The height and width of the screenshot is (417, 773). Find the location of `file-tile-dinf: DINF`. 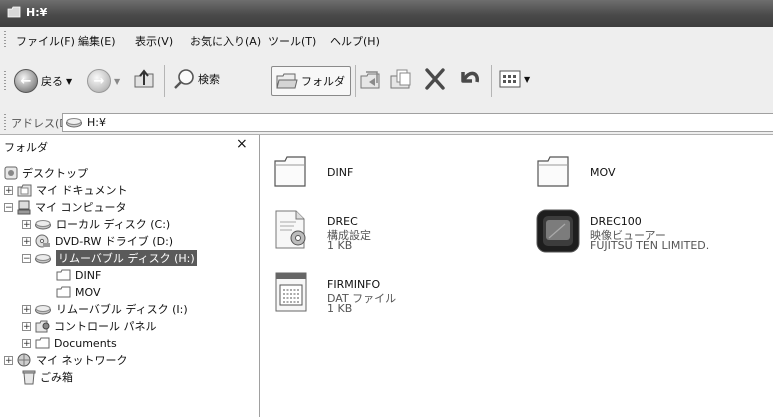

file-tile-dinf: DINF is located at coordinates (392, 174).